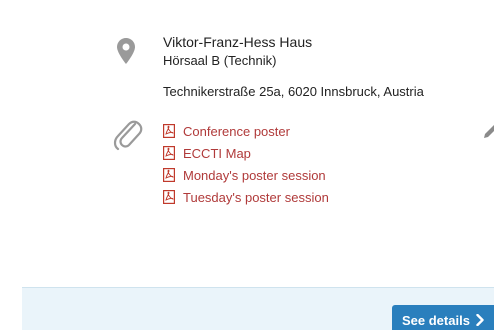 The width and height of the screenshot is (494, 330). I want to click on see-details-label: See details, so click(436, 320).